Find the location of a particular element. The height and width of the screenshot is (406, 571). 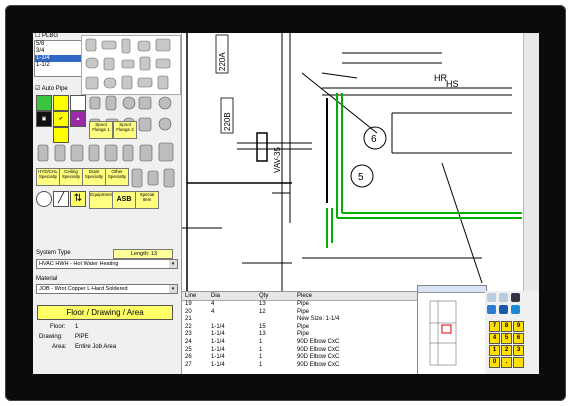

size-item: 3/4 is located at coordinates (58, 51).